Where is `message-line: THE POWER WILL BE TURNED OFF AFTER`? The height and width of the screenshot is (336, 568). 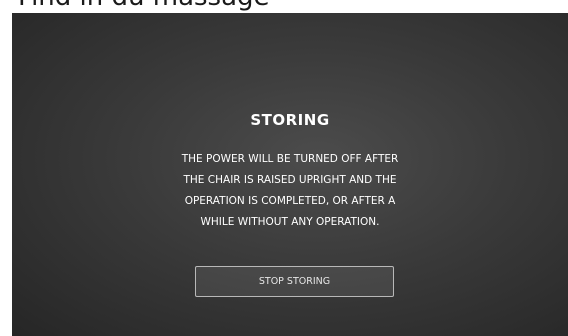
message-line: THE POWER WILL BE TURNED OFF AFTER is located at coordinates (290, 159).